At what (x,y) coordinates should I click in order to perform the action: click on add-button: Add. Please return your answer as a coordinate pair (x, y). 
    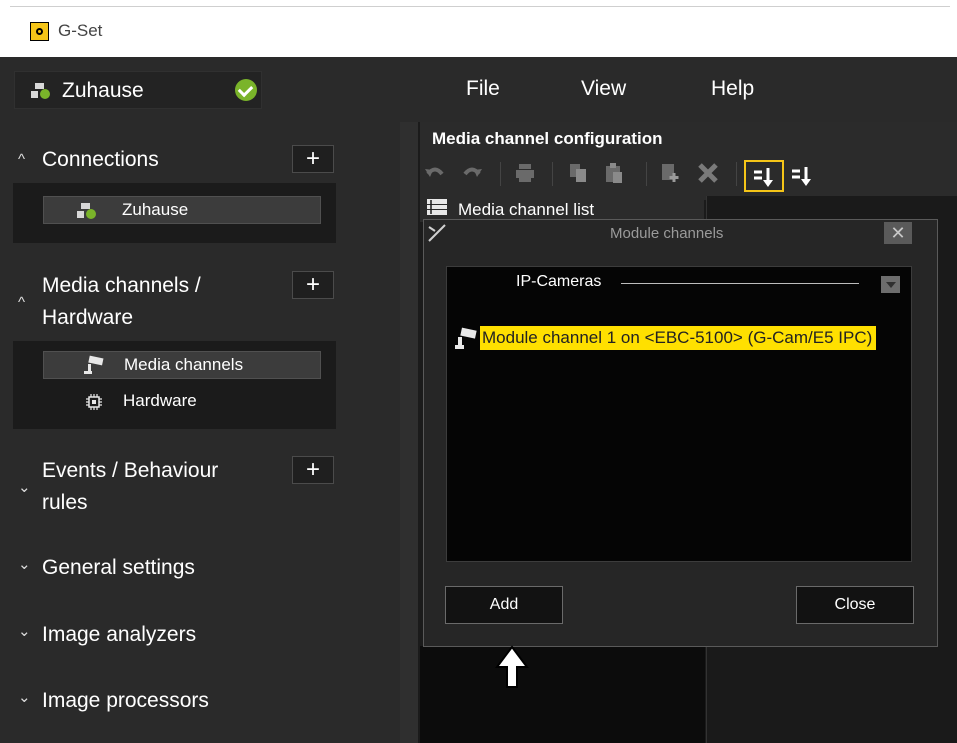
    Looking at the image, I should click on (504, 605).